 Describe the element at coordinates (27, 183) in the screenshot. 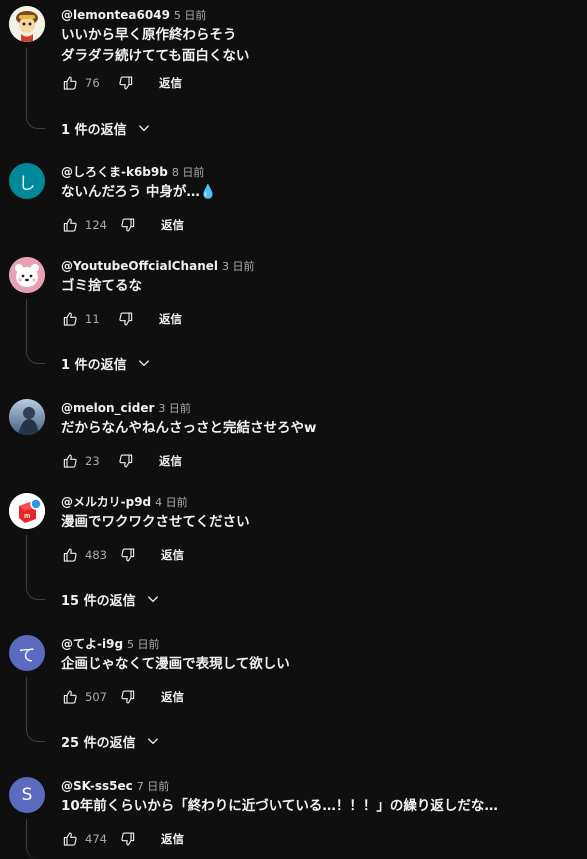

I see `avatar-letter: し` at that location.